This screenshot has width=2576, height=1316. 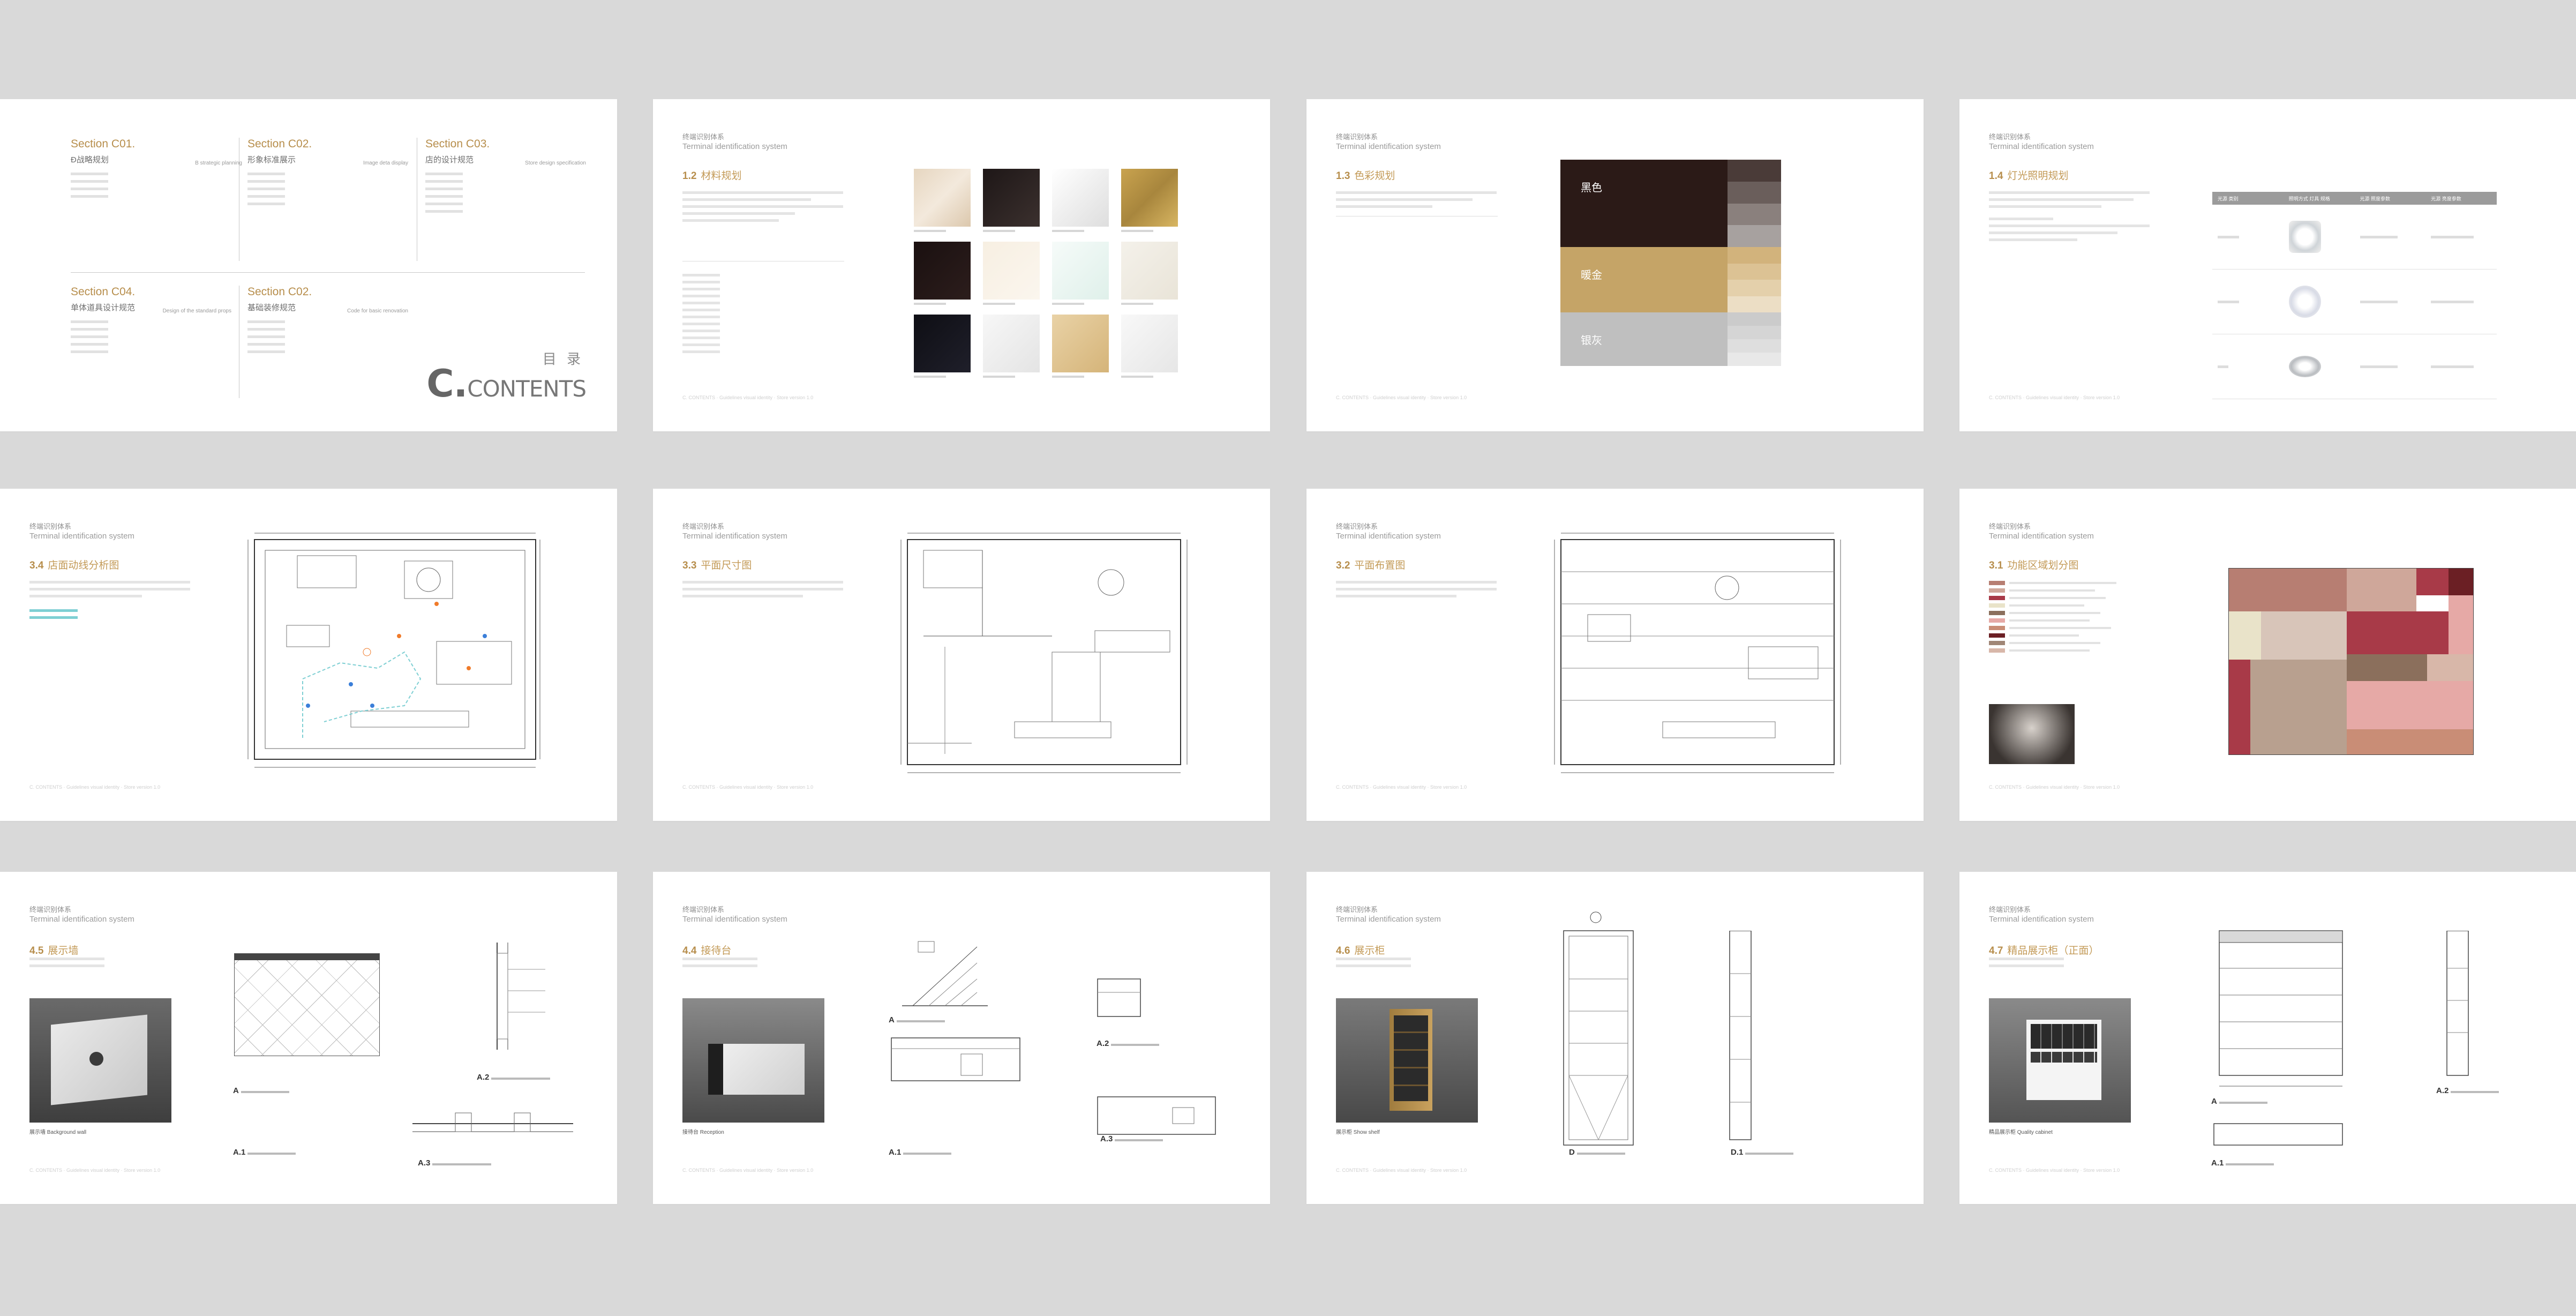 I want to click on materials-list, so click(x=701, y=316).